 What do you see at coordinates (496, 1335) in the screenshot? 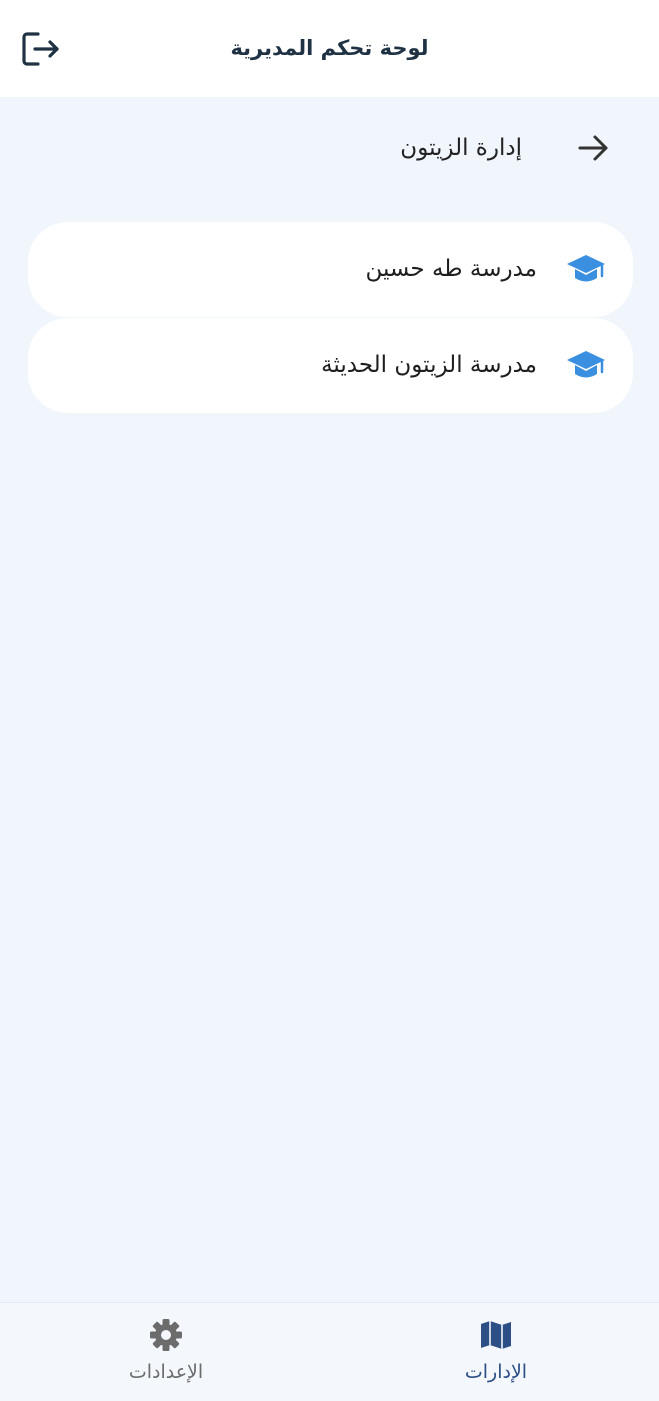
I see `map-icon` at bounding box center [496, 1335].